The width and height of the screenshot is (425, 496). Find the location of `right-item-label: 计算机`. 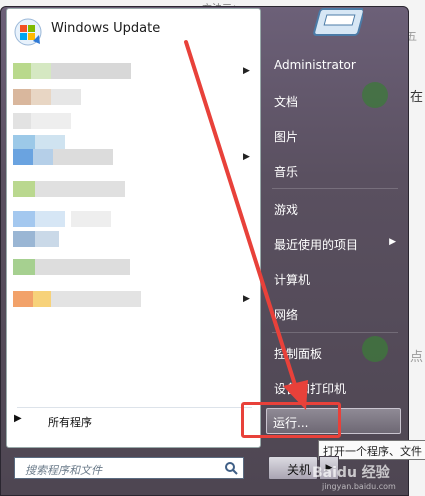

right-item-label: 计算机 is located at coordinates (292, 280).